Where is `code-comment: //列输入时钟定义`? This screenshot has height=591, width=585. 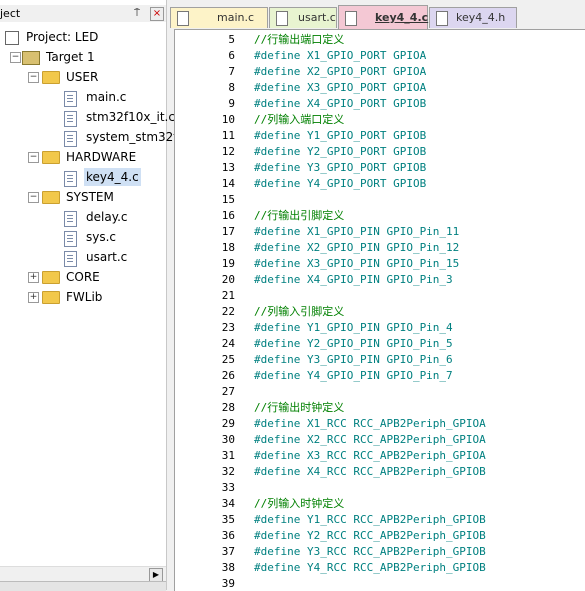 code-comment: //列输入时钟定义 is located at coordinates (299, 503).